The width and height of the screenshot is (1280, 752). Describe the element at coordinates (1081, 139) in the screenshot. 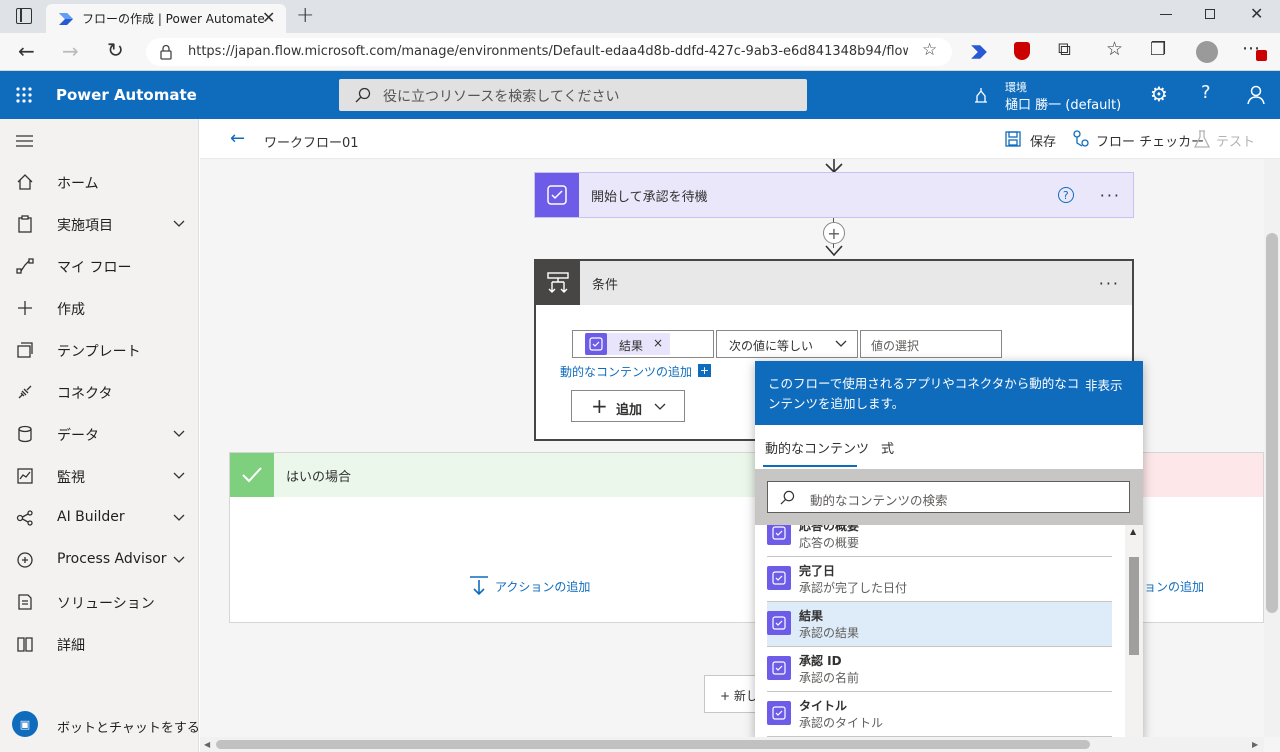

I see `flow-checker-icon` at that location.